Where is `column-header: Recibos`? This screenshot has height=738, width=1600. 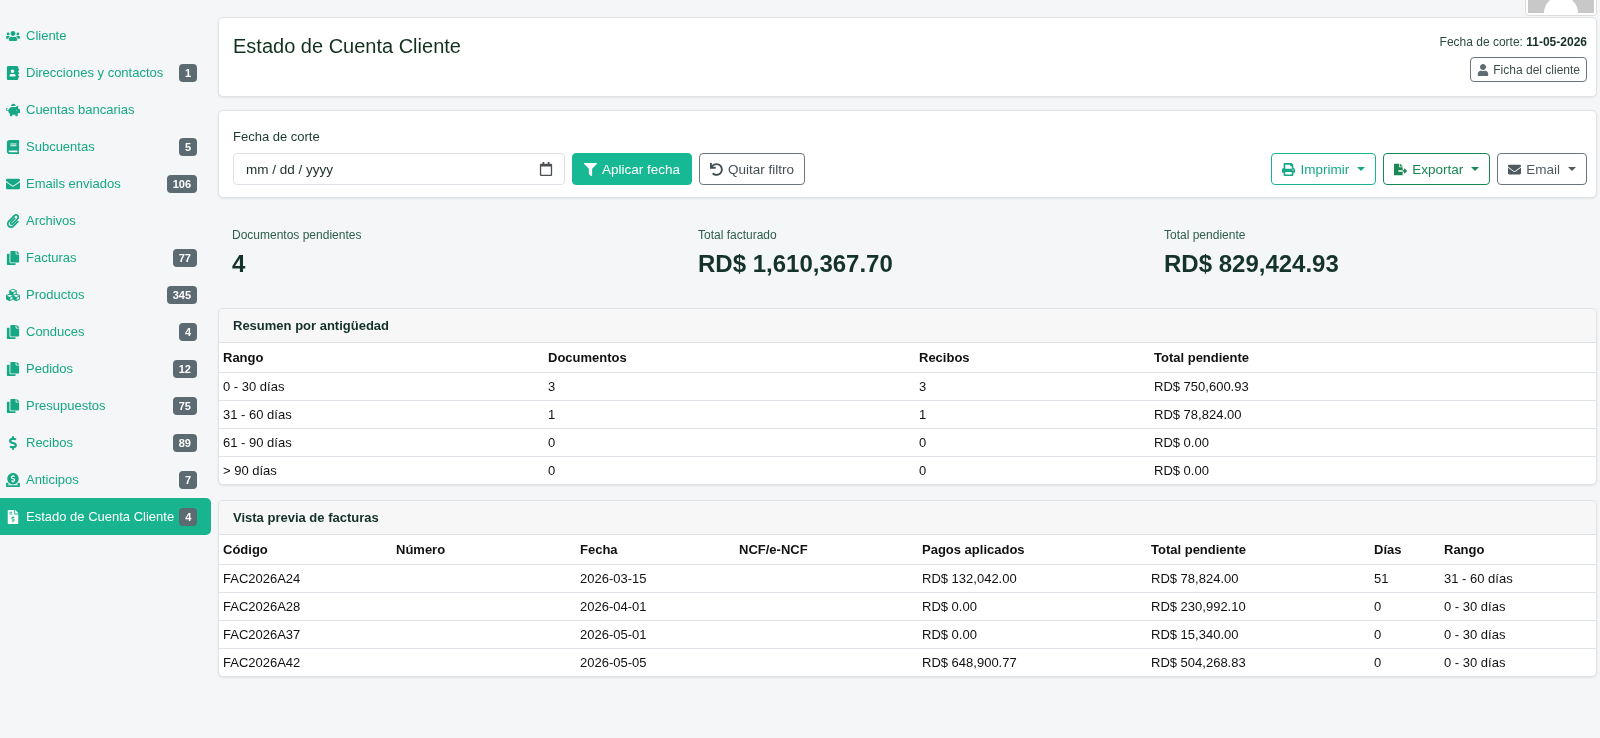
column-header: Recibos is located at coordinates (1032, 357).